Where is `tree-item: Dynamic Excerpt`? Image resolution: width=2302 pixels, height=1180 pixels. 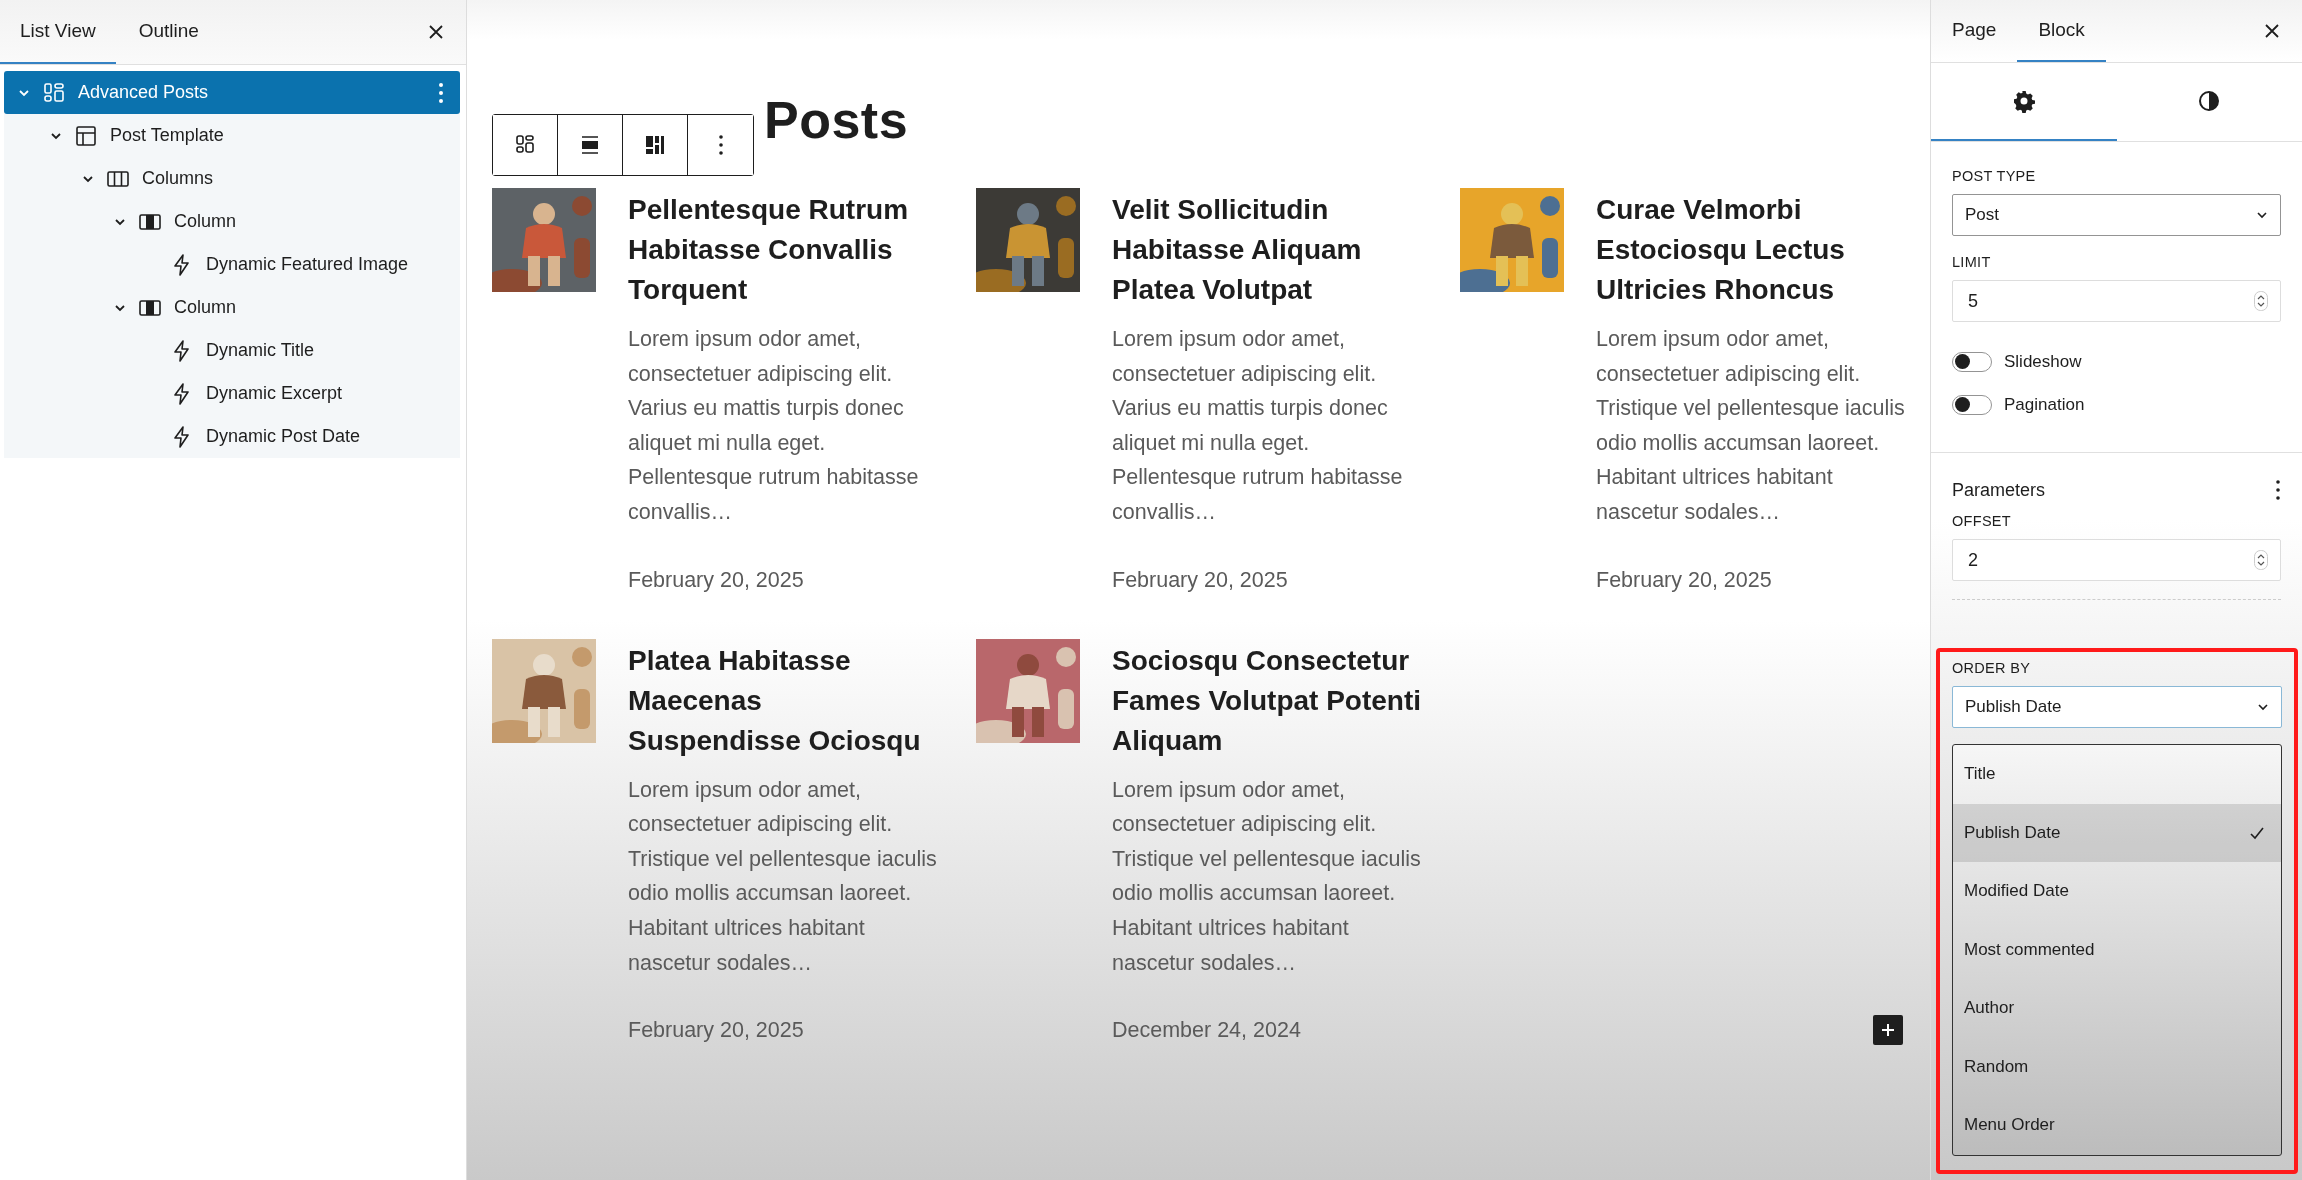
tree-item: Dynamic Excerpt is located at coordinates (232, 393).